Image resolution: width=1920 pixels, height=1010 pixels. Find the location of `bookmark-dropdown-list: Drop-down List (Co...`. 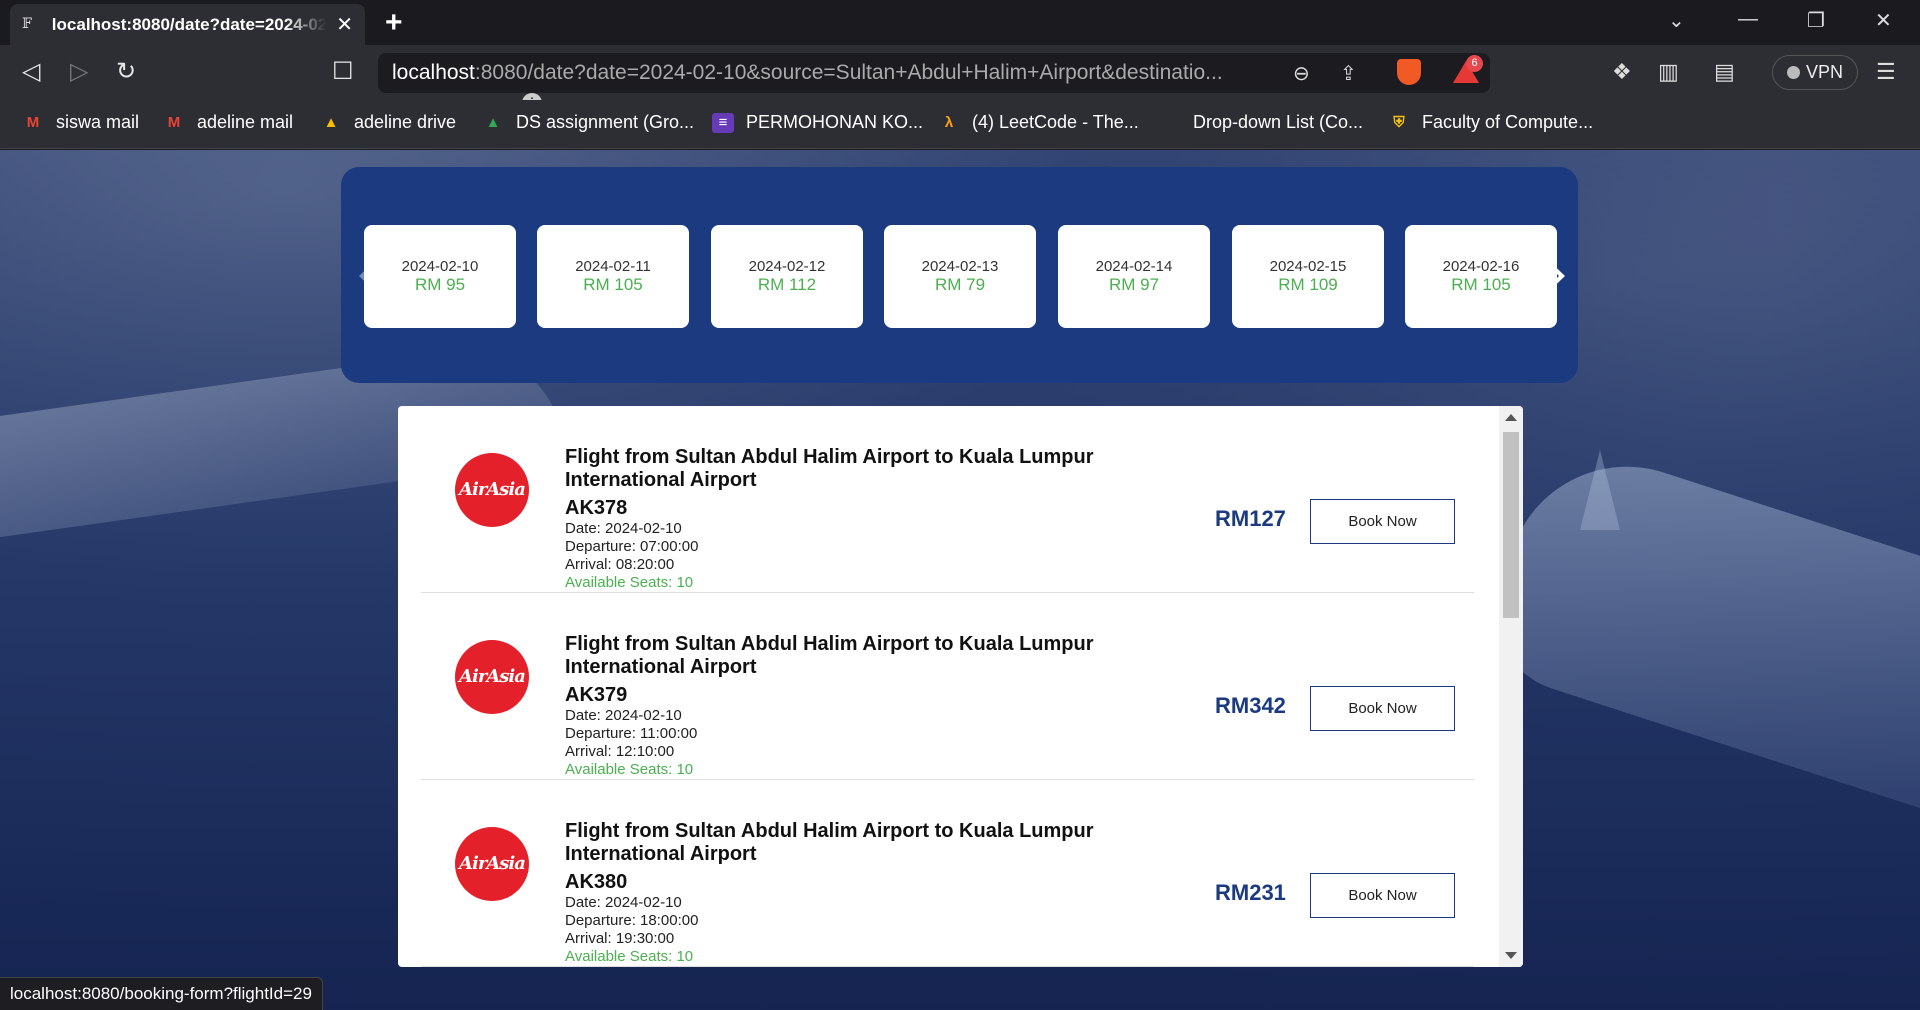

bookmark-dropdown-list: Drop-down List (Co... is located at coordinates (1278, 122).